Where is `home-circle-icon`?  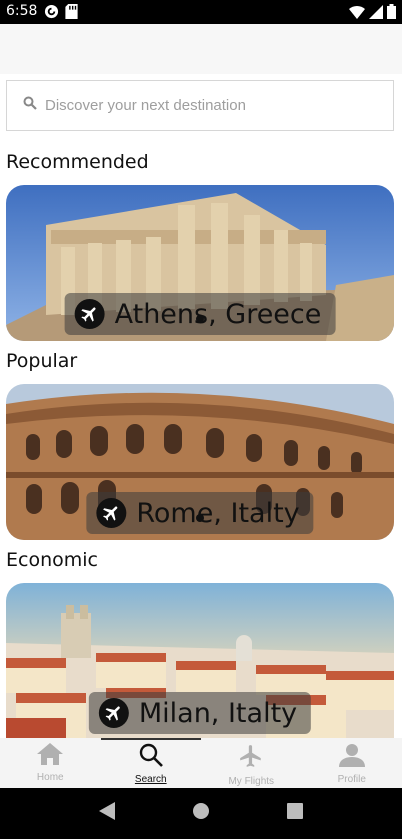
home-circle-icon is located at coordinates (201, 813).